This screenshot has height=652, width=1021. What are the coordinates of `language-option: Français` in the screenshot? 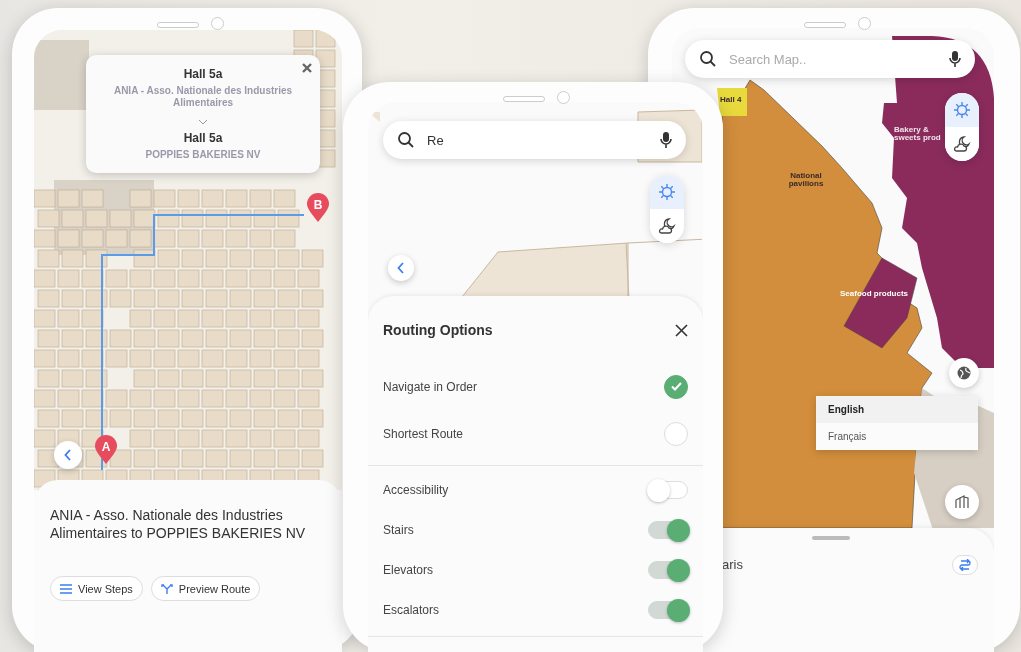 It's located at (897, 436).